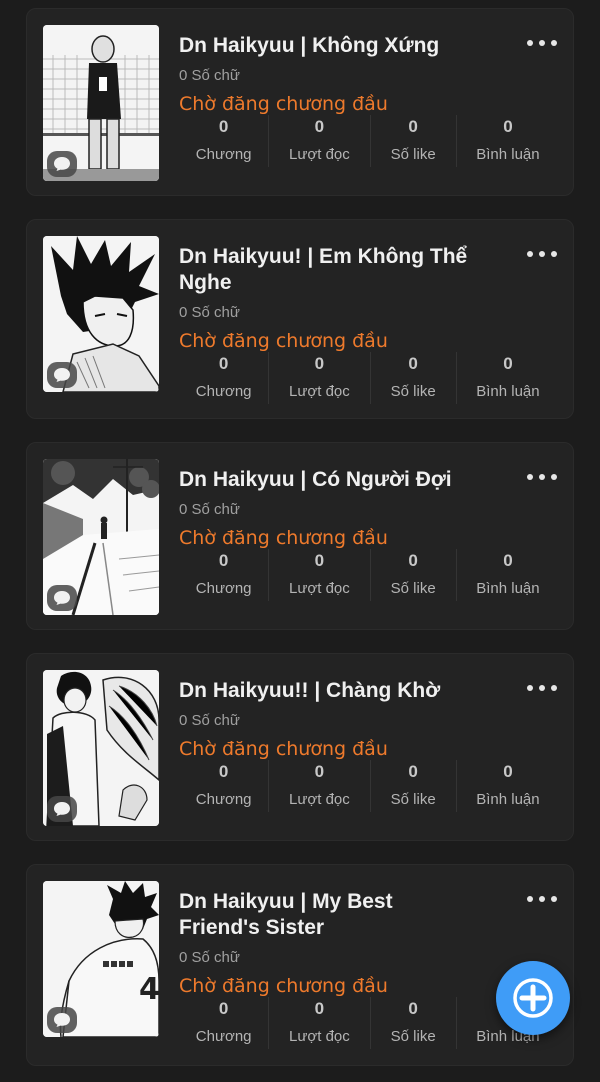 The height and width of the screenshot is (1082, 600). Describe the element at coordinates (329, 915) in the screenshot. I see `story-title: Dn Haikyuu | My Best Friend's Sister` at that location.